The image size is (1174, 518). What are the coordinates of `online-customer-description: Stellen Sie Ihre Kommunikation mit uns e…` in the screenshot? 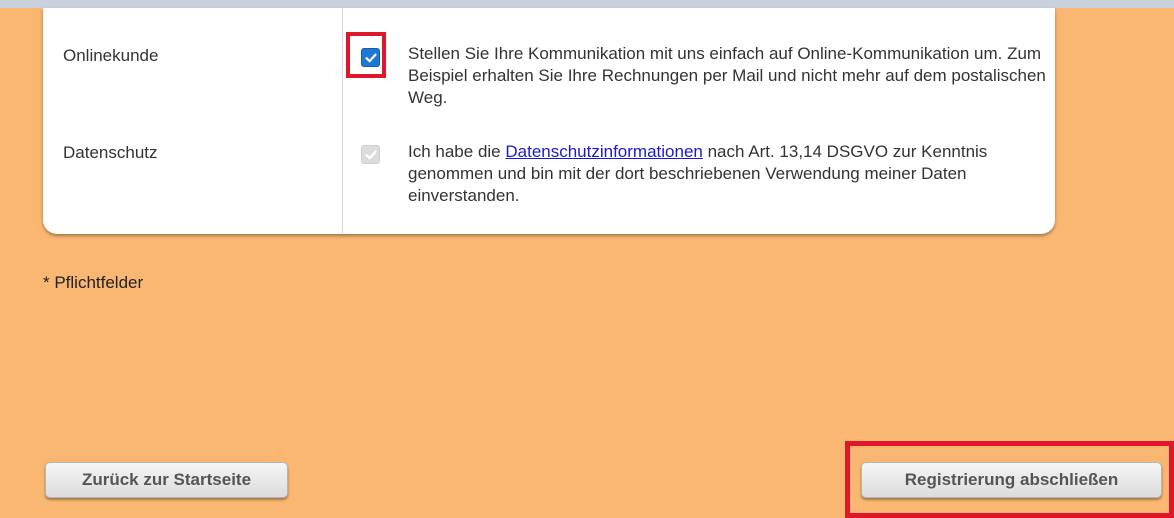 It's located at (727, 75).